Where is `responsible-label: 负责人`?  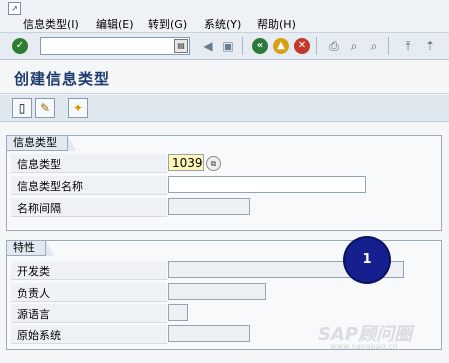
responsible-label: 负责人 is located at coordinates (33, 293).